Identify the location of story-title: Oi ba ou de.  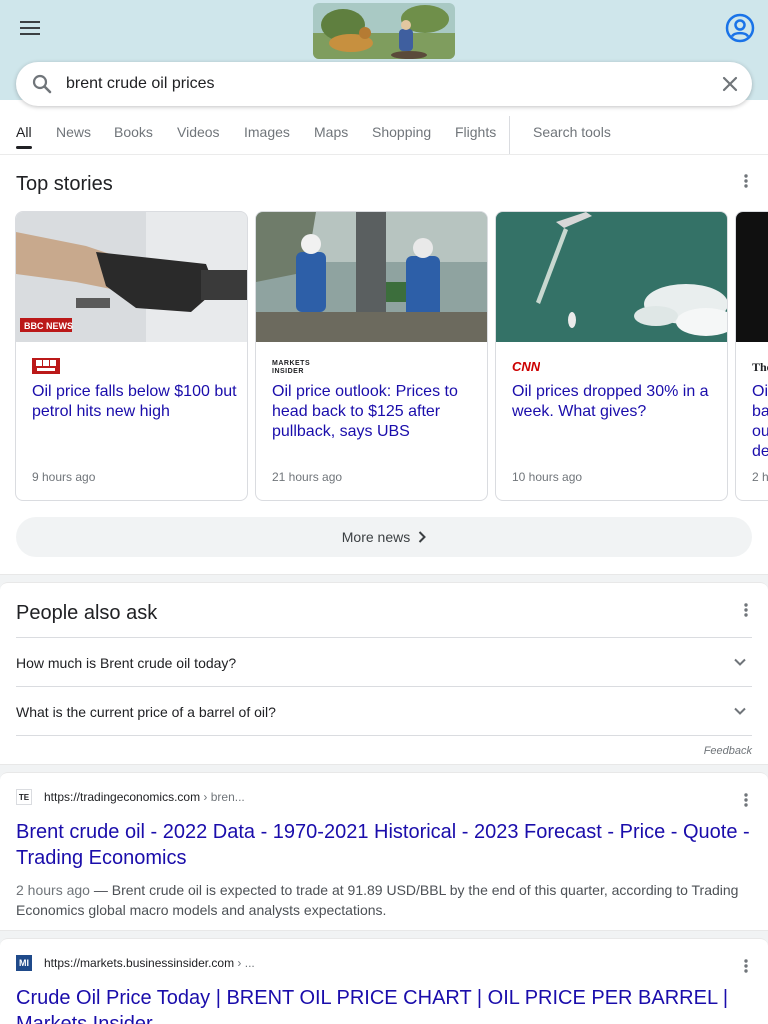
(760, 422).